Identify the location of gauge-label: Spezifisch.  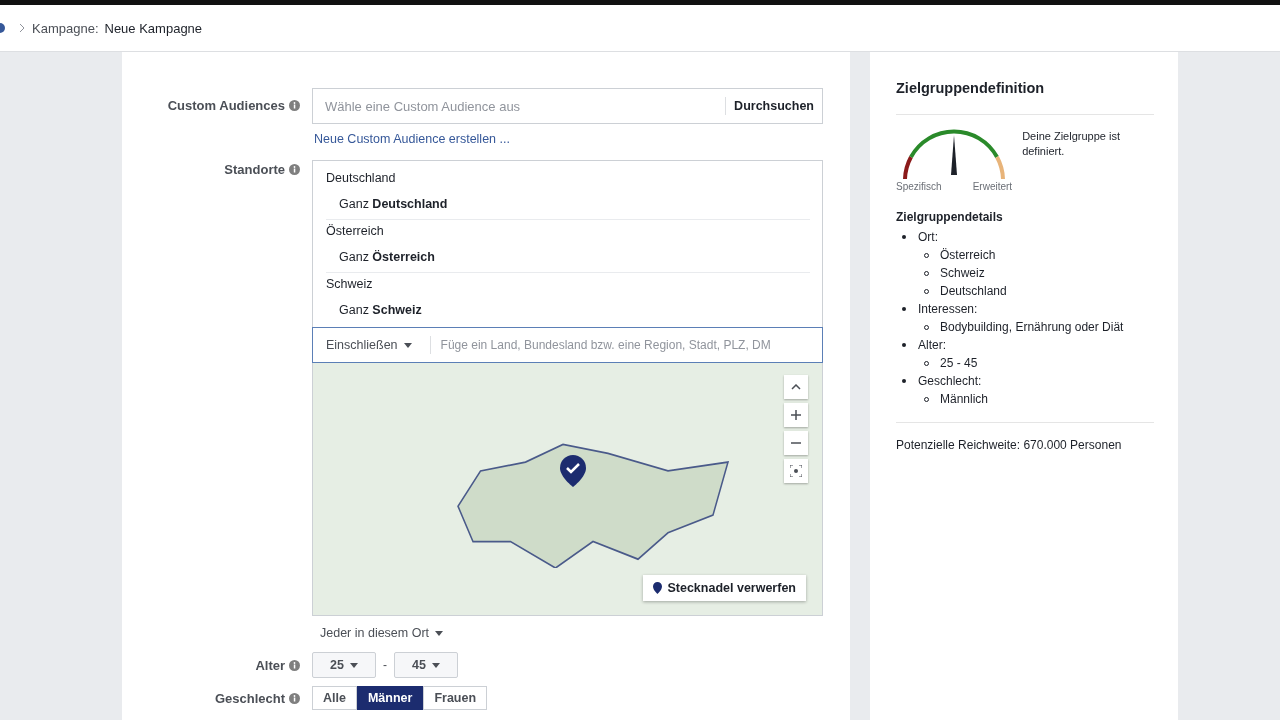
(919, 186).